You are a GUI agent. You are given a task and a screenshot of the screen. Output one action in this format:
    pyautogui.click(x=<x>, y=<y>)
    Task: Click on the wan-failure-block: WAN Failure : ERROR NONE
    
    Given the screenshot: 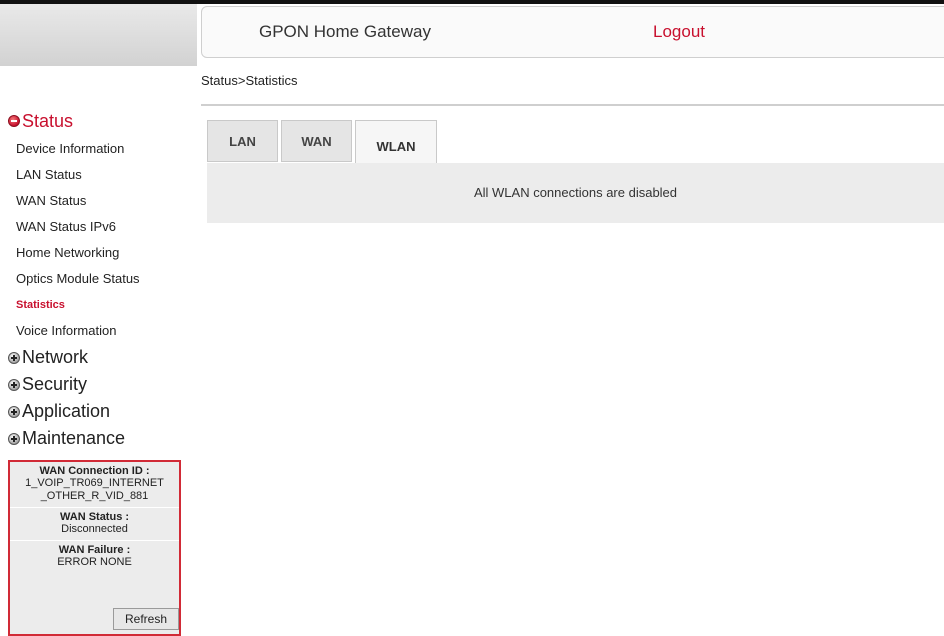 What is the action you would take?
    pyautogui.click(x=94, y=557)
    